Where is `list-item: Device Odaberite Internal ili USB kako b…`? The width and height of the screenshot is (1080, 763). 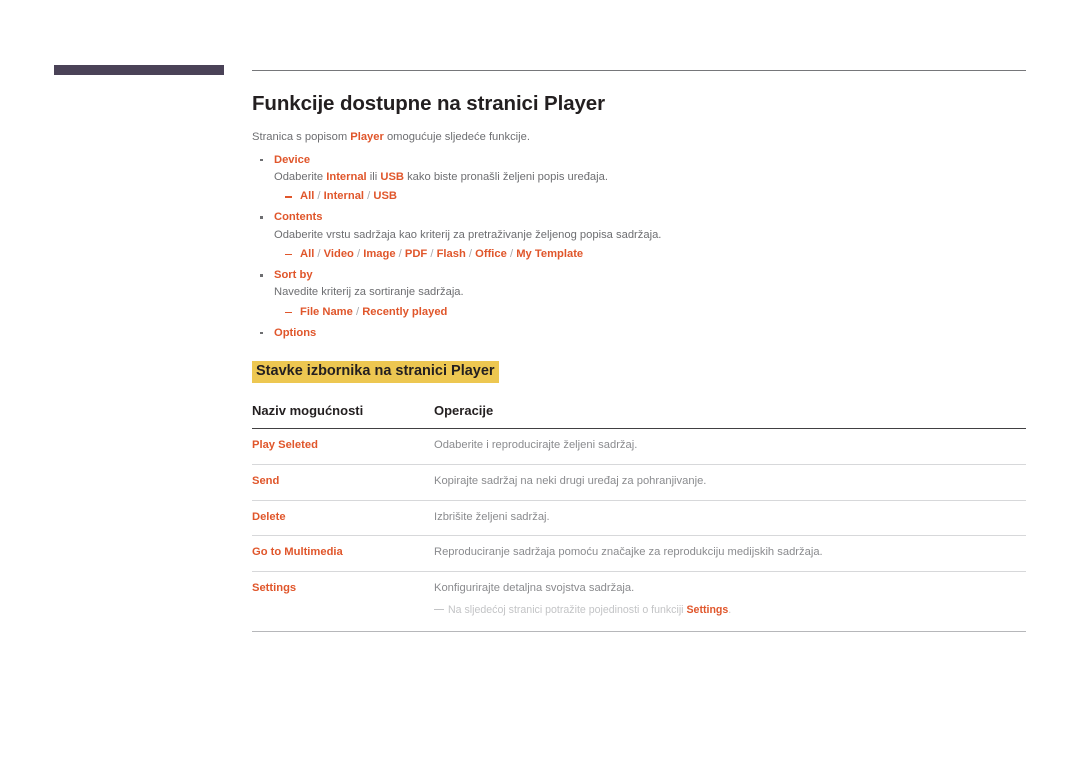 list-item: Device Odaberite Internal ili USB kako b… is located at coordinates (639, 178).